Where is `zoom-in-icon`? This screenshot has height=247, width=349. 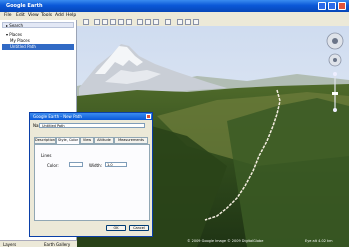
zoom-in-icon is located at coordinates (335, 74).